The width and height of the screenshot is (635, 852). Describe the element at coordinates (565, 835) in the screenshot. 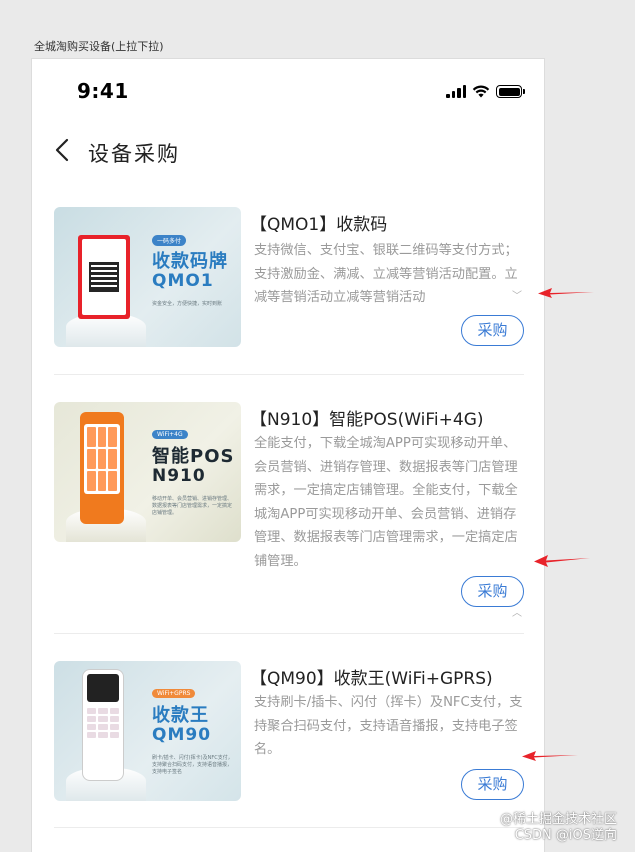

I see `watermark-line-2: CSDN @iOS逆向` at that location.